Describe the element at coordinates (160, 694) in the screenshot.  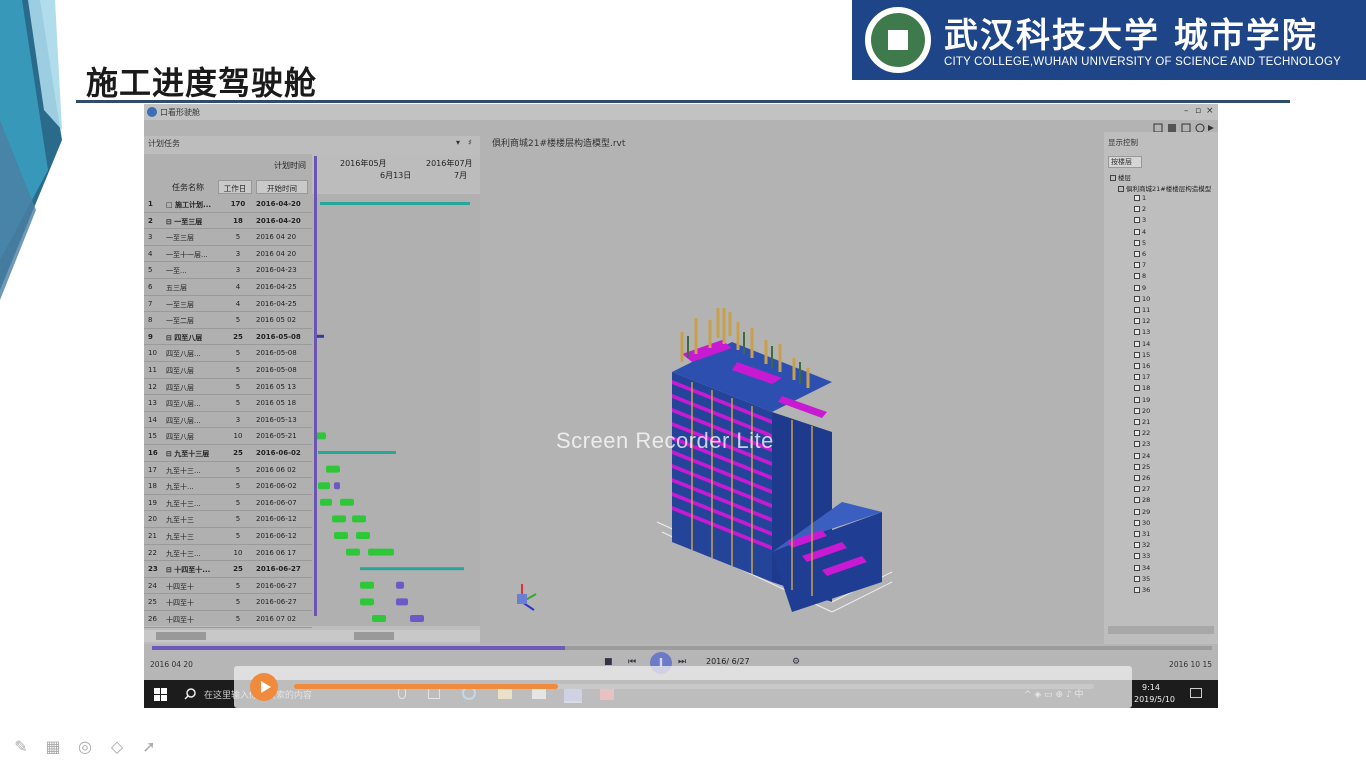
I see `windows-start-icon` at that location.